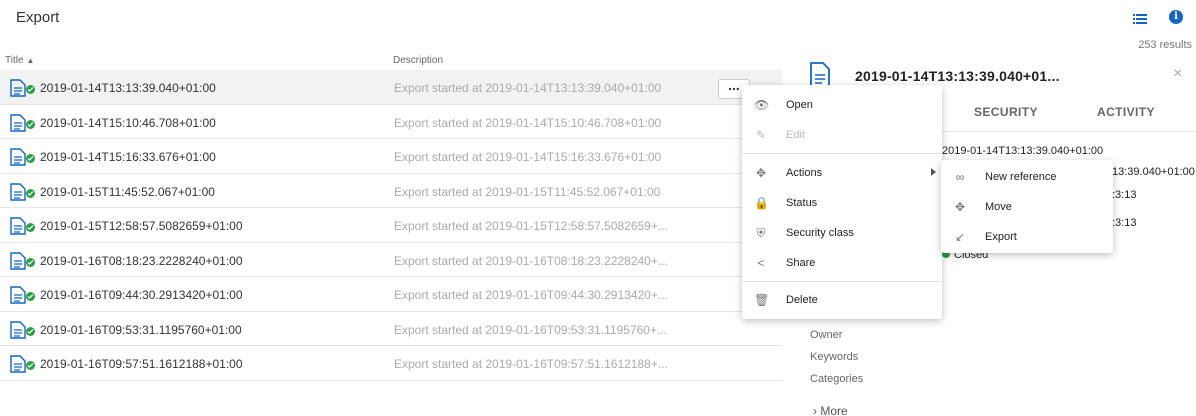 This screenshot has width=1196, height=416. Describe the element at coordinates (141, 226) in the screenshot. I see `row-title: 2019-01-15T12:58:57.5082659+01:00` at that location.